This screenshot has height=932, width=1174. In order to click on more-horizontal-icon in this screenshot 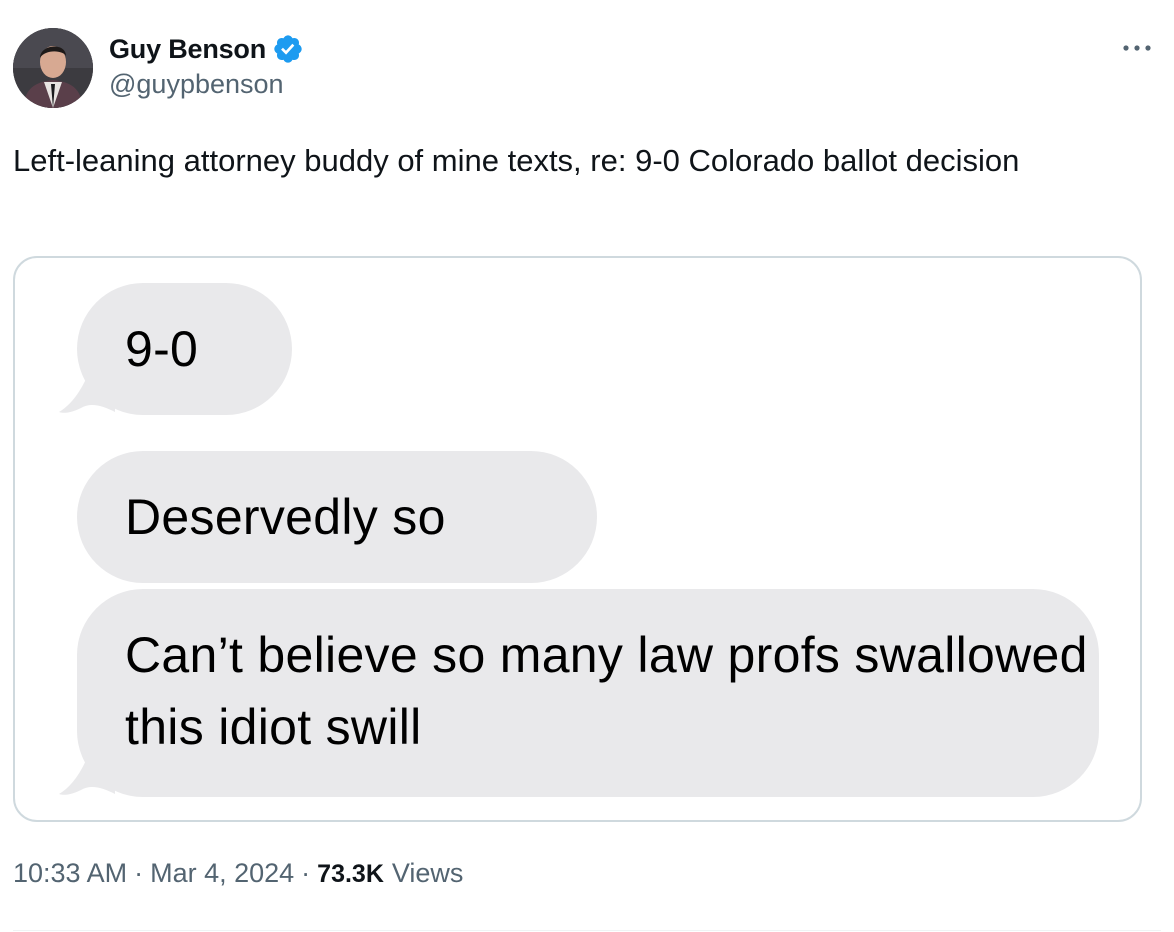, I will do `click(1137, 48)`.